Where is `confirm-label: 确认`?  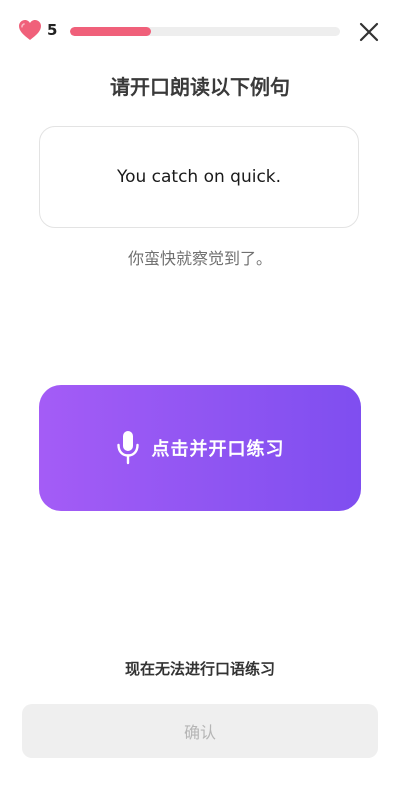 confirm-label: 确认 is located at coordinates (199, 732).